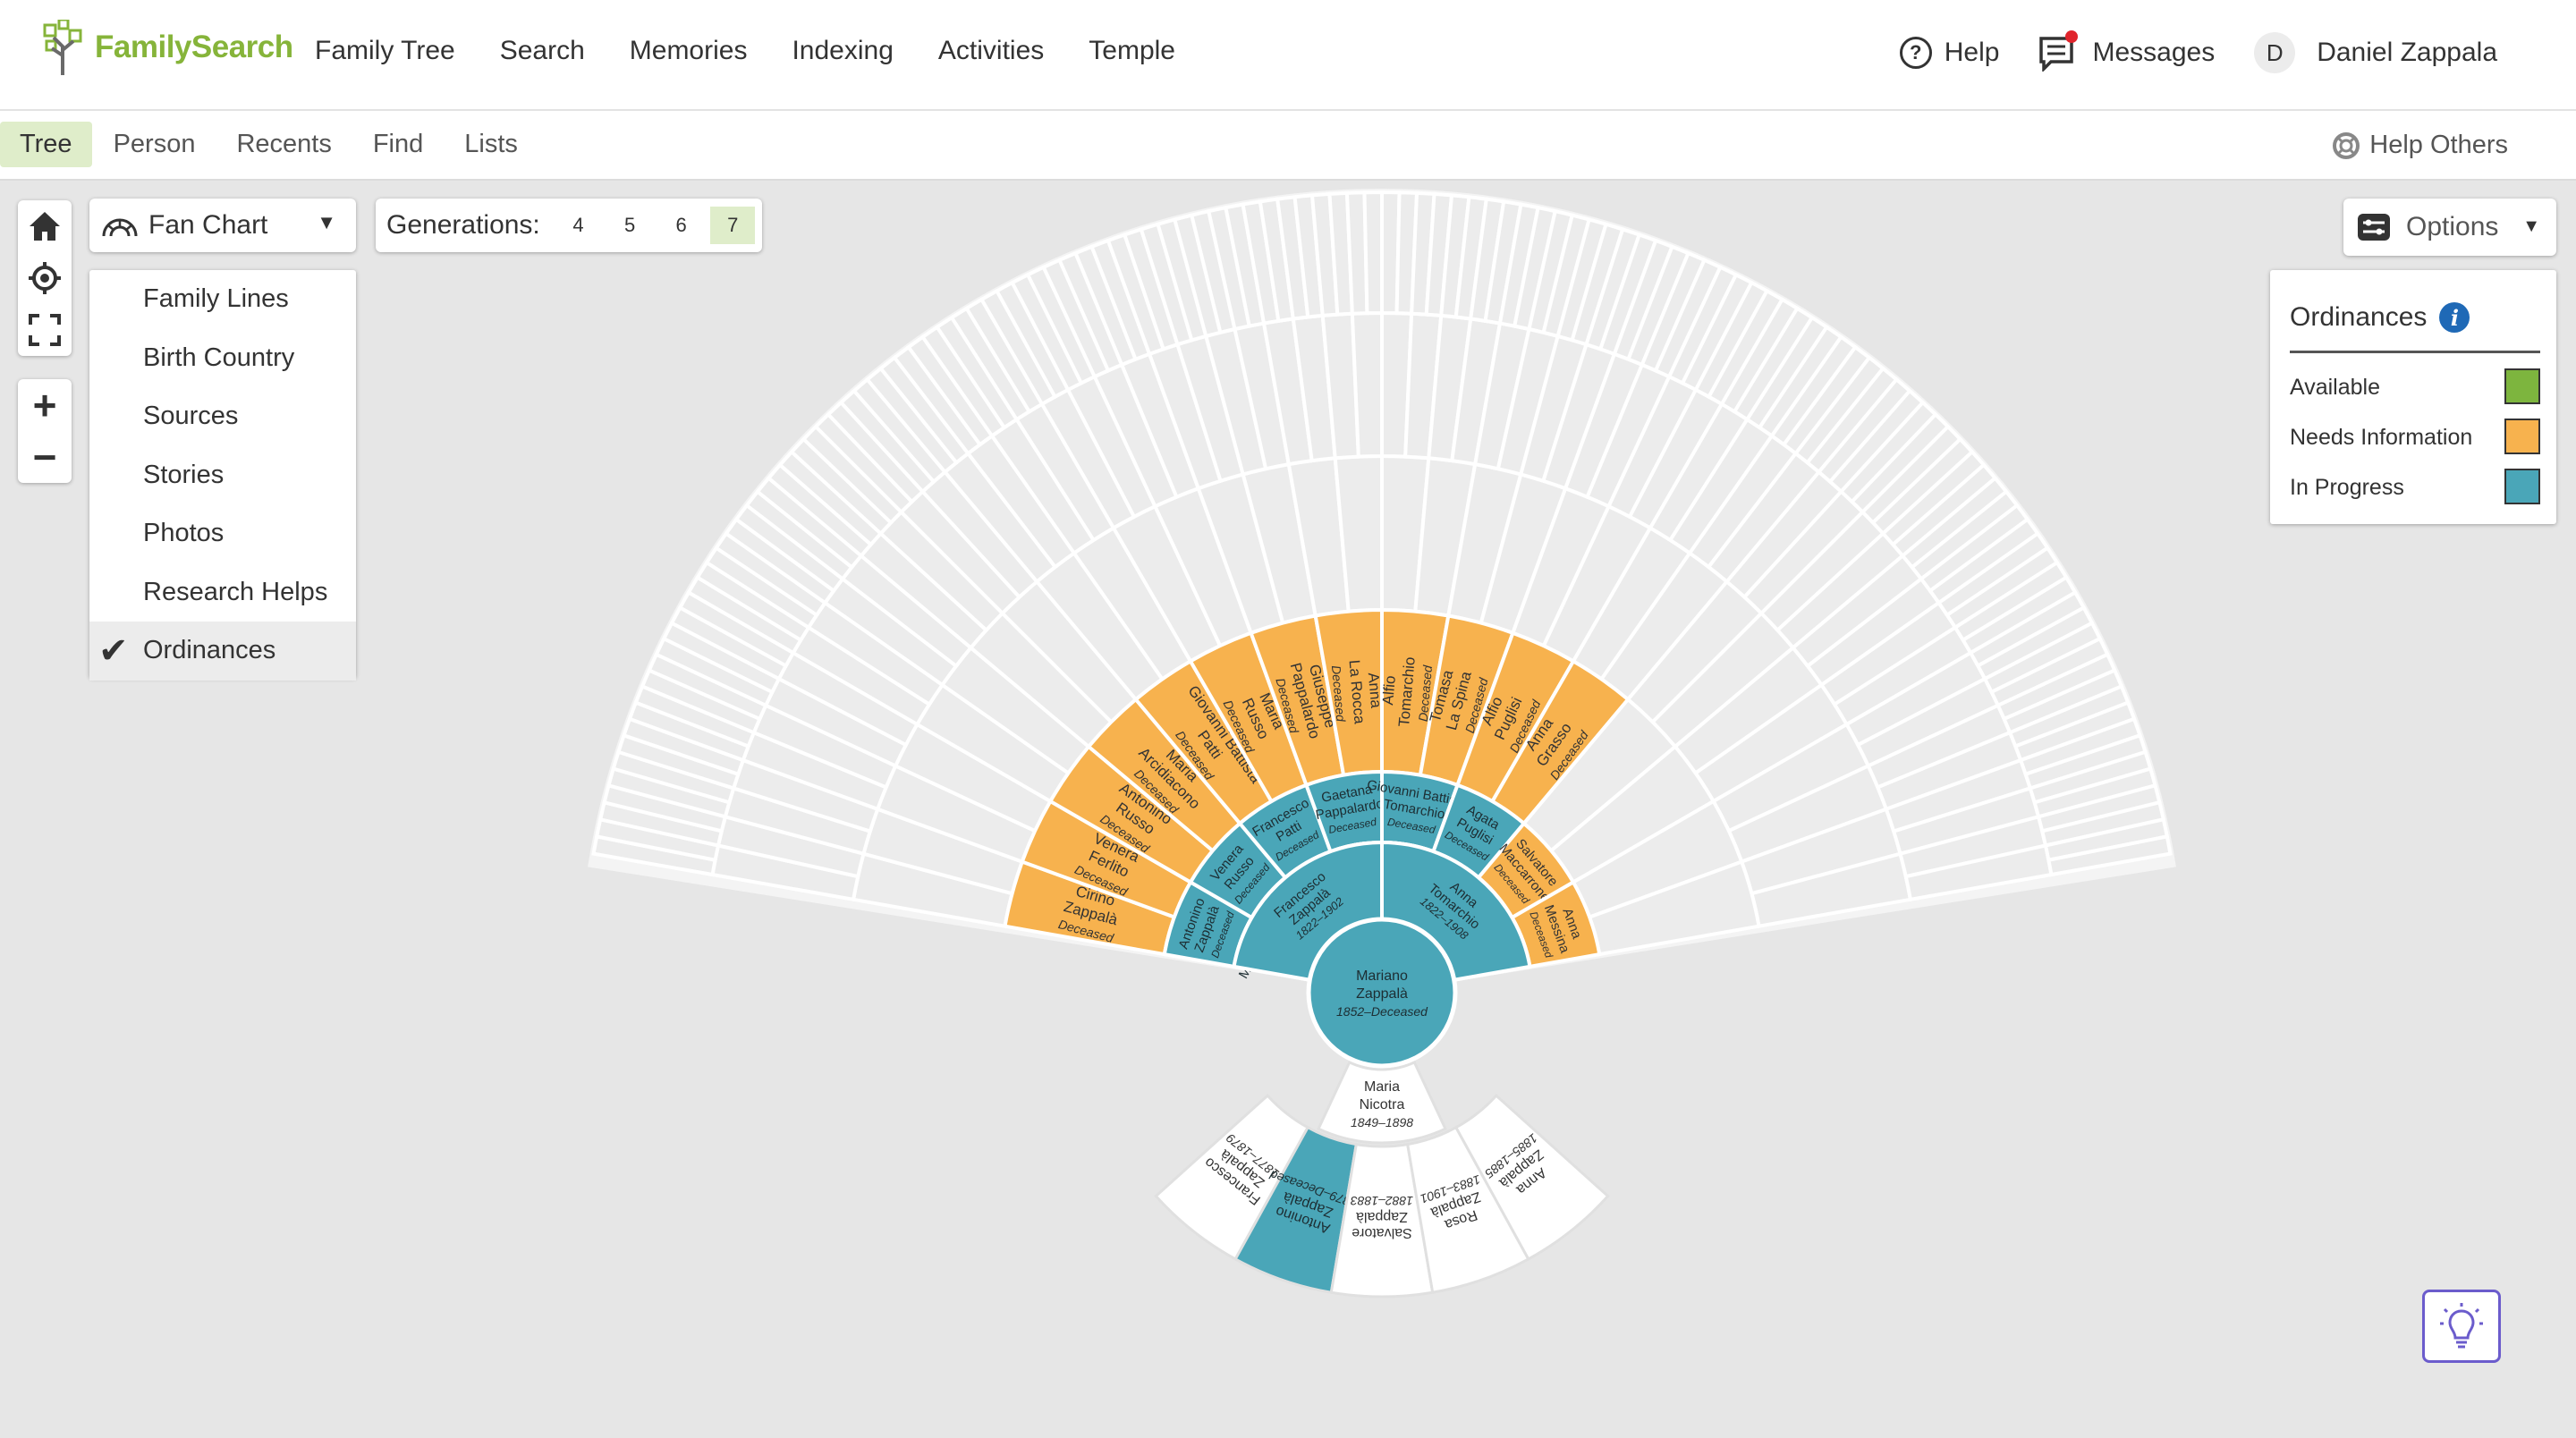 The height and width of the screenshot is (1438, 2576). What do you see at coordinates (191, 416) in the screenshot?
I see `menu-item-label: Sources` at bounding box center [191, 416].